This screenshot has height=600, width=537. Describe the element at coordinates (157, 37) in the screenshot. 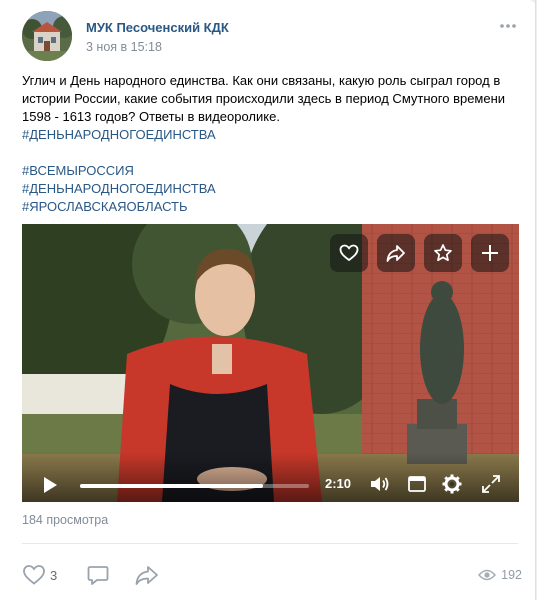

I see `author-block: МУК Песоченский КДК 3 ноя в 15:18` at that location.